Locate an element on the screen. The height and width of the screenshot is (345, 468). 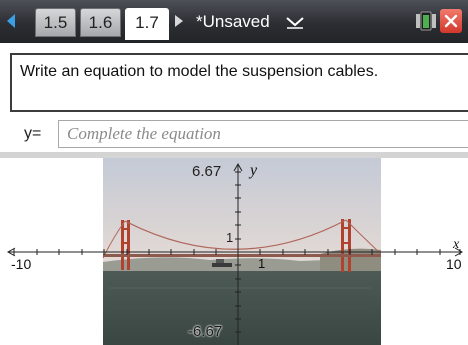
x-axis-label: x is located at coordinates (456, 244).